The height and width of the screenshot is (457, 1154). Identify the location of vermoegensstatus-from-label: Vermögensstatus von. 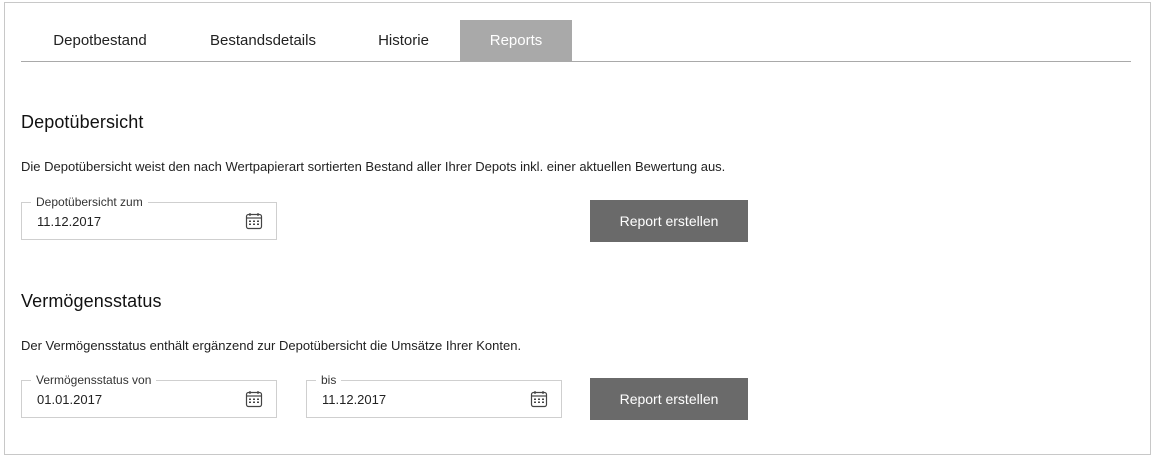
(94, 380).